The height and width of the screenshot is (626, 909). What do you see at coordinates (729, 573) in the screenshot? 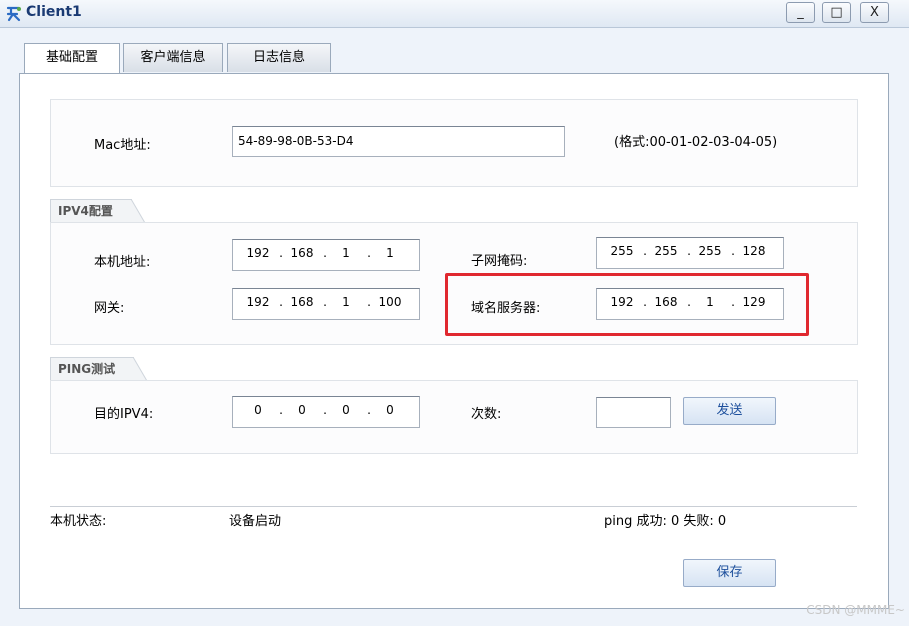
I see `save-button: 保存` at bounding box center [729, 573].